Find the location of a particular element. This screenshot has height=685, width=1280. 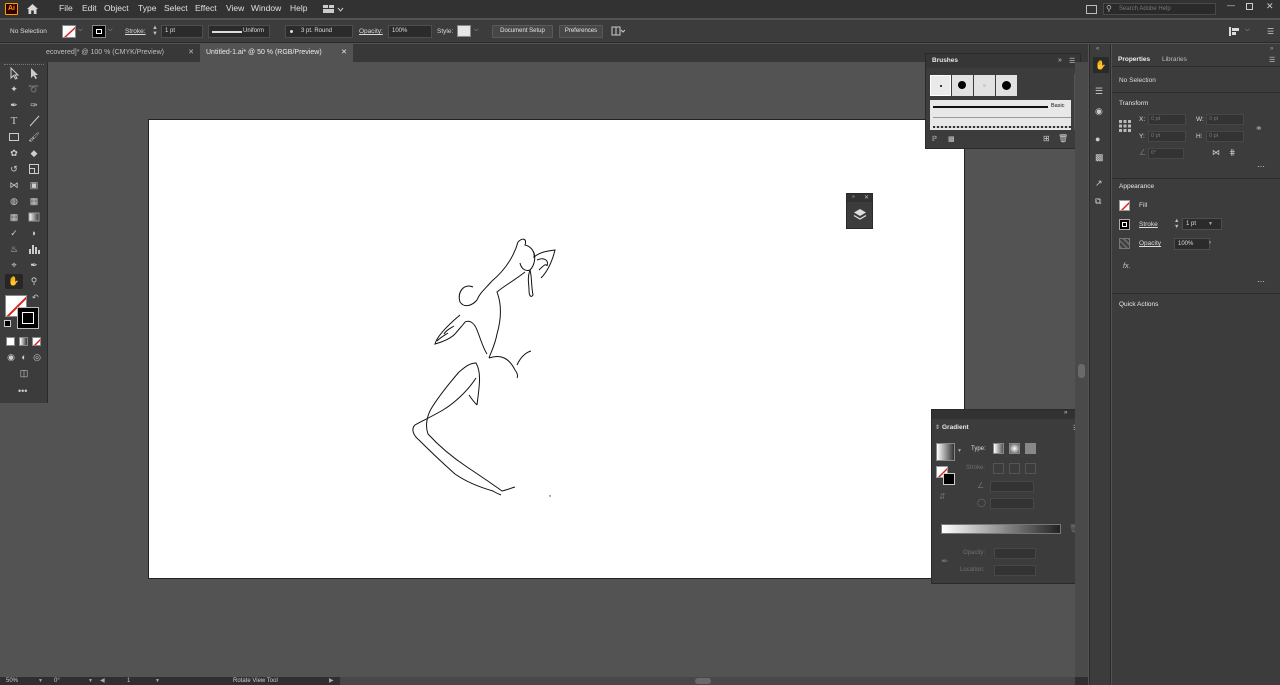

gradient-preview-swatch is located at coordinates (945, 452).